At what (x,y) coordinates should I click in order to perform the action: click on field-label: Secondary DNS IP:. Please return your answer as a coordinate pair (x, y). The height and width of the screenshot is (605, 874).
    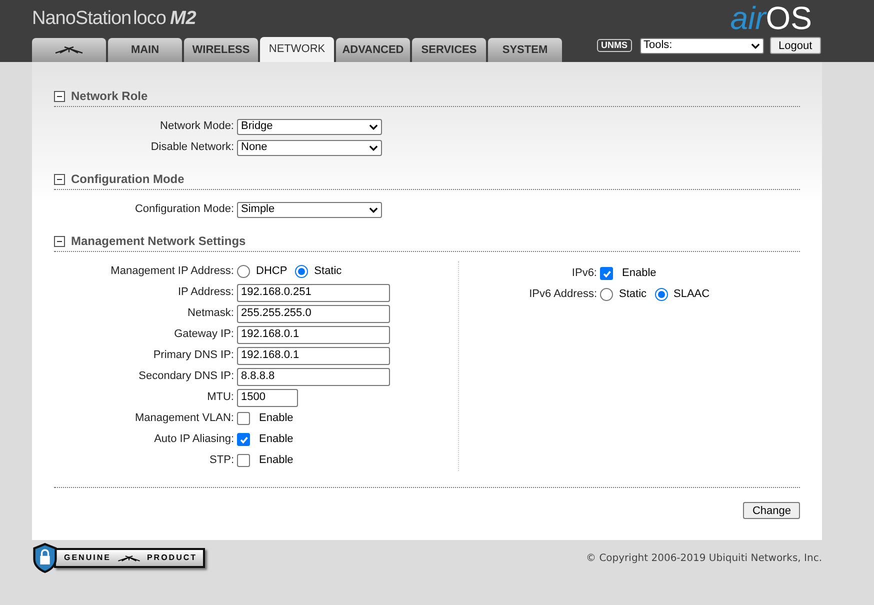
    Looking at the image, I should click on (186, 376).